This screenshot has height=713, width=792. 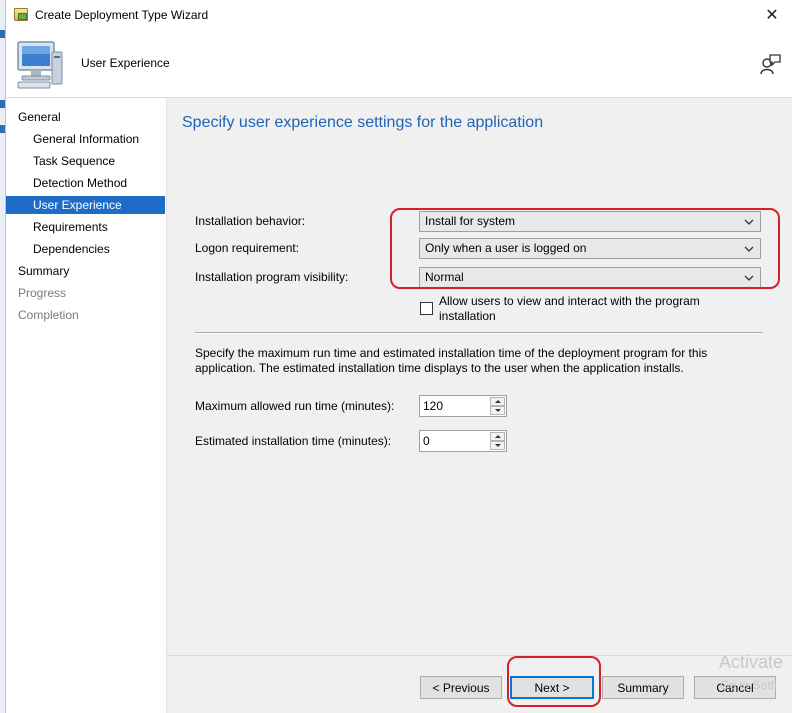 What do you see at coordinates (40, 65) in the screenshot?
I see `computer-icon` at bounding box center [40, 65].